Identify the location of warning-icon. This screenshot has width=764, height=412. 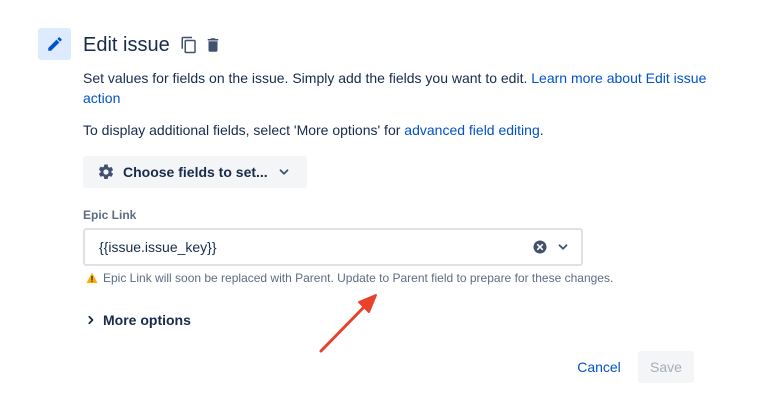
(92, 278).